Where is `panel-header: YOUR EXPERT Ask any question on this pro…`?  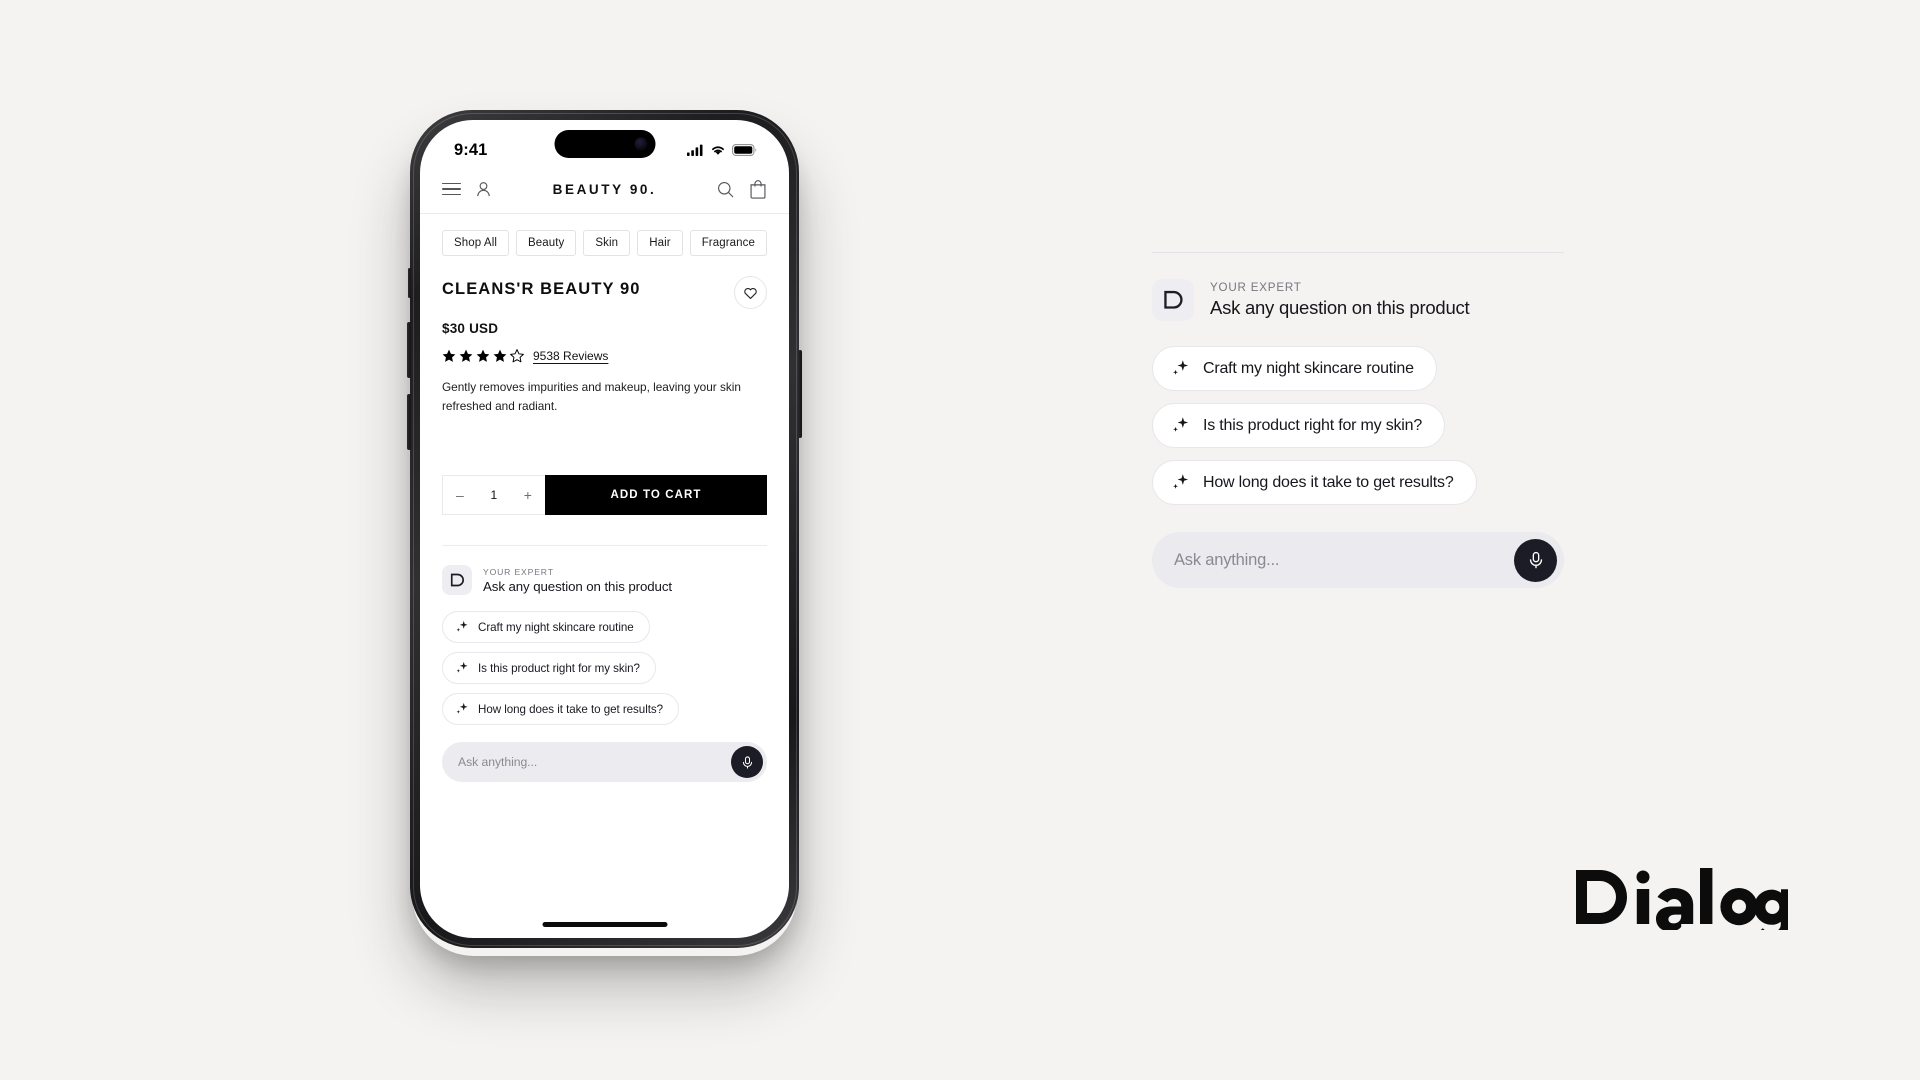
panel-header: YOUR EXPERT Ask any question on this pro… is located at coordinates (1358, 300).